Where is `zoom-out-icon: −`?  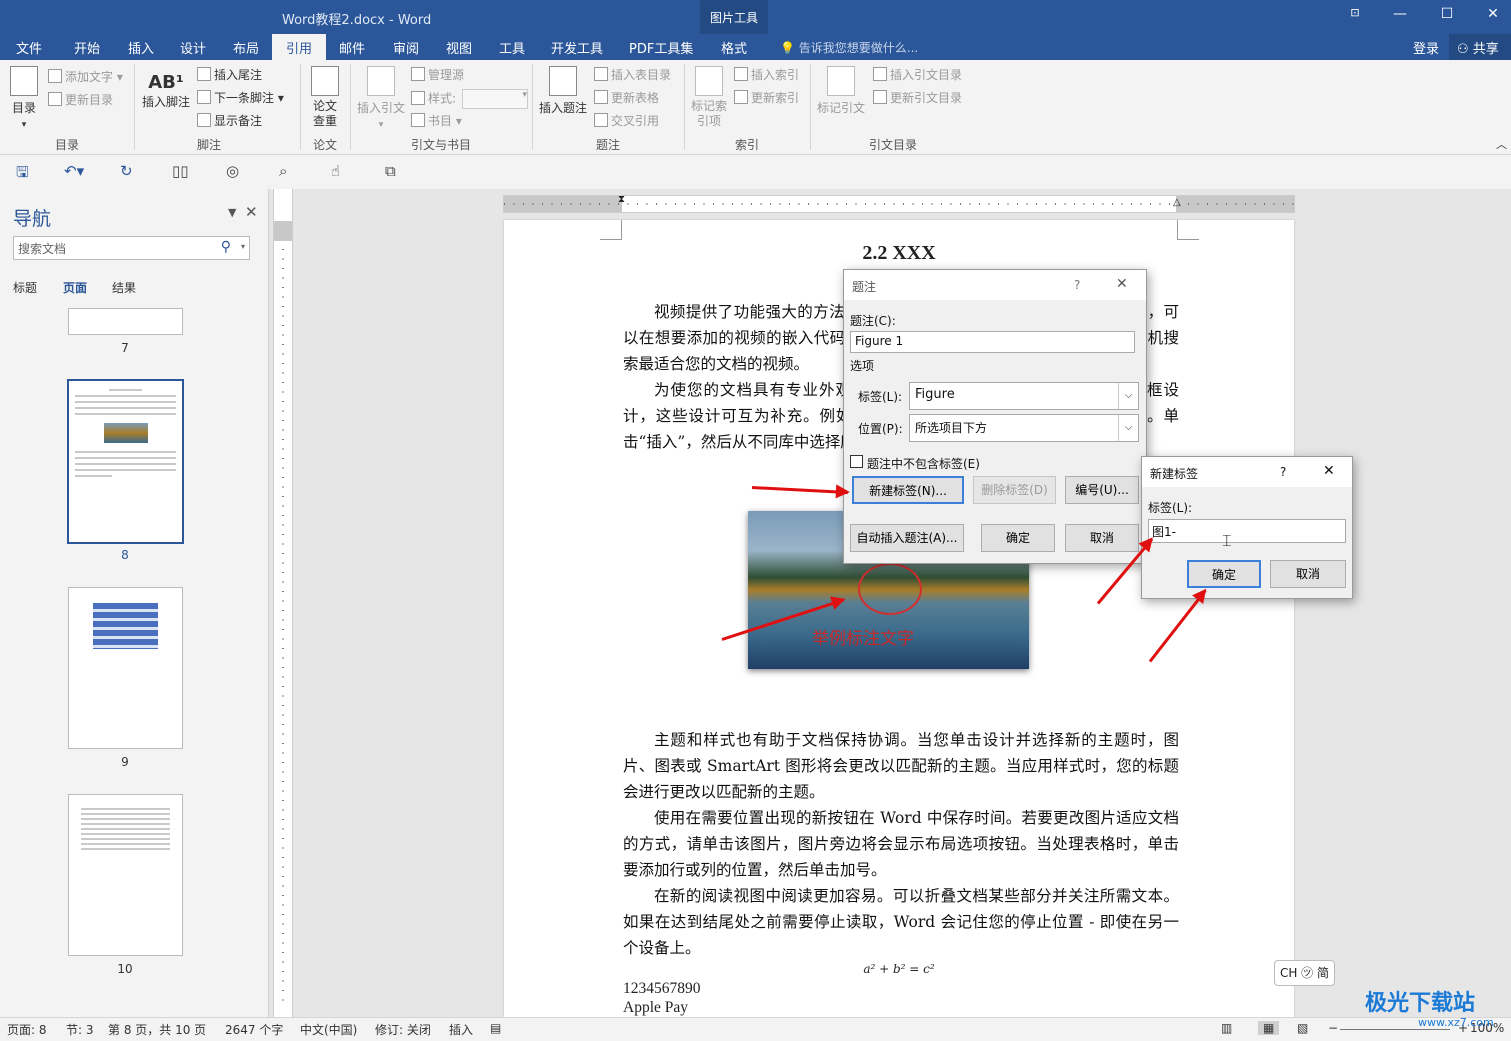 zoom-out-icon: − is located at coordinates (1333, 1028).